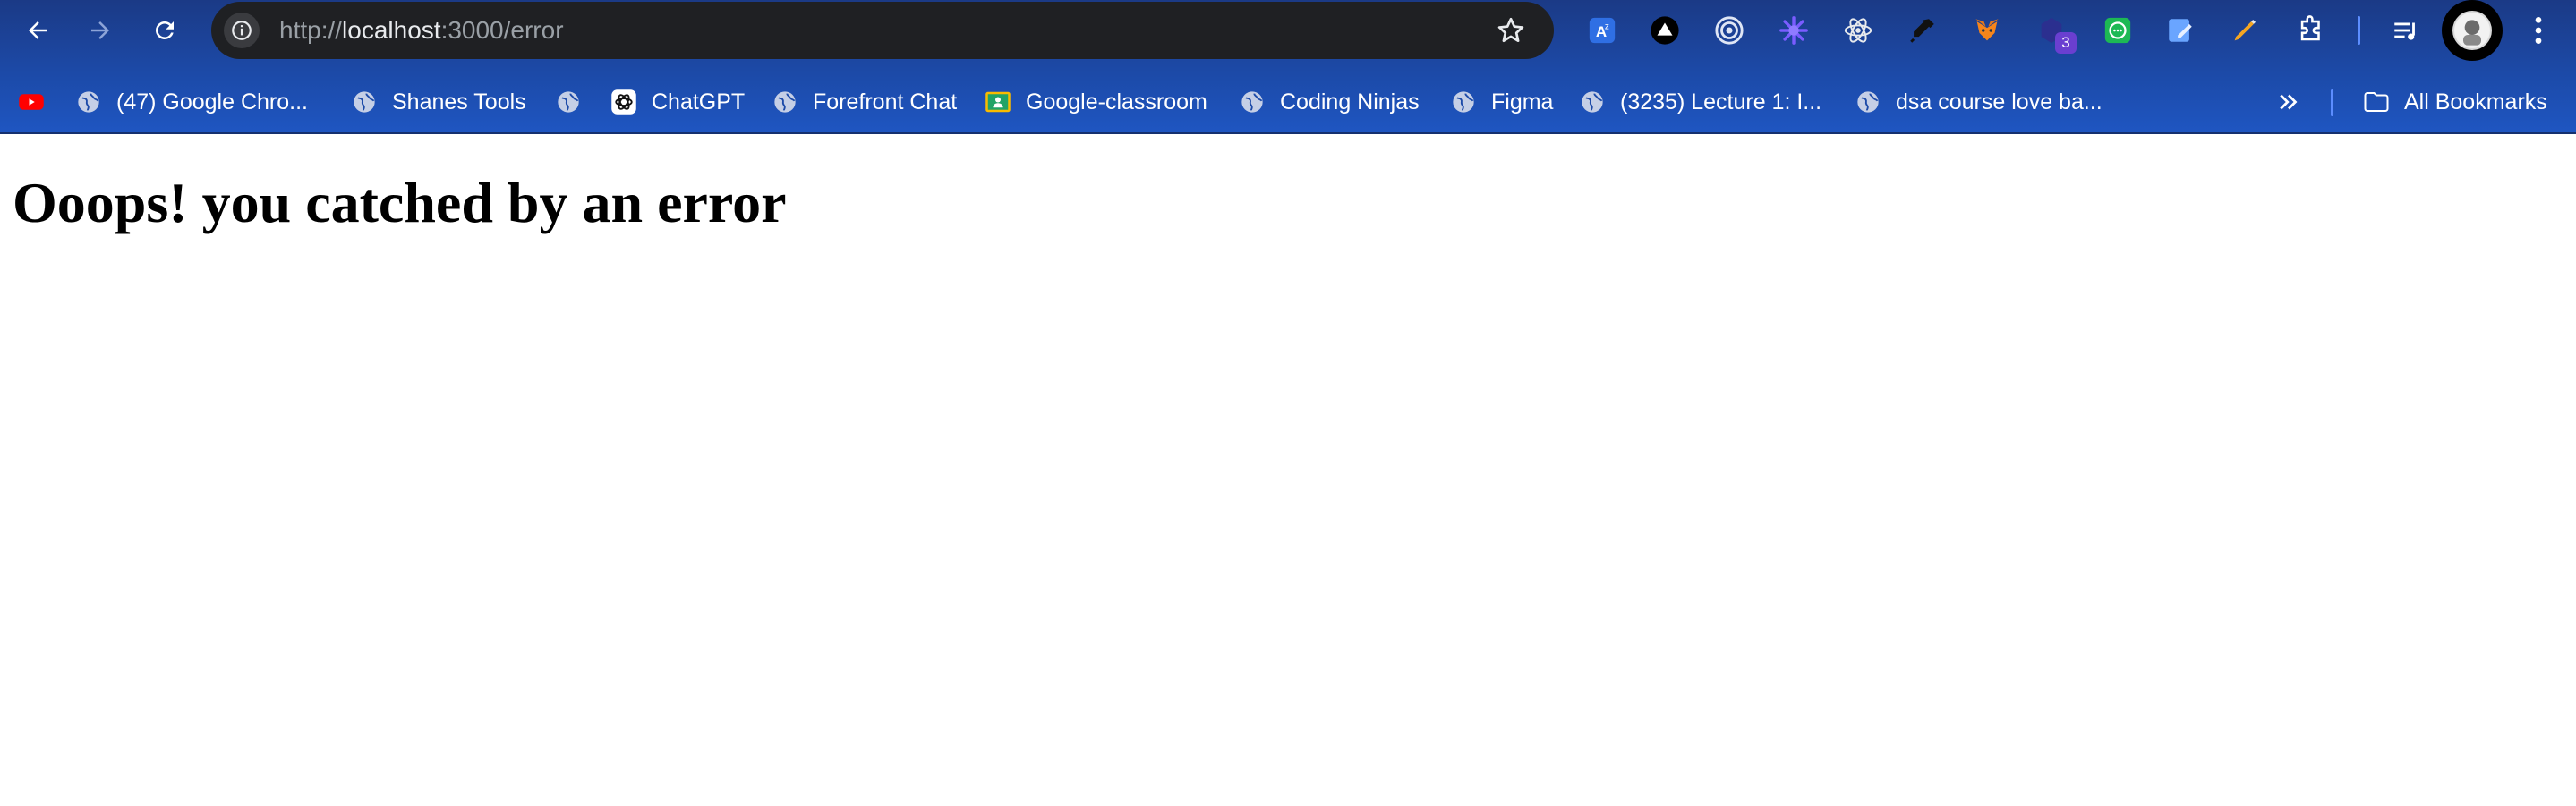 This screenshot has width=2576, height=806. I want to click on toolbar-divider, so click(2359, 30).